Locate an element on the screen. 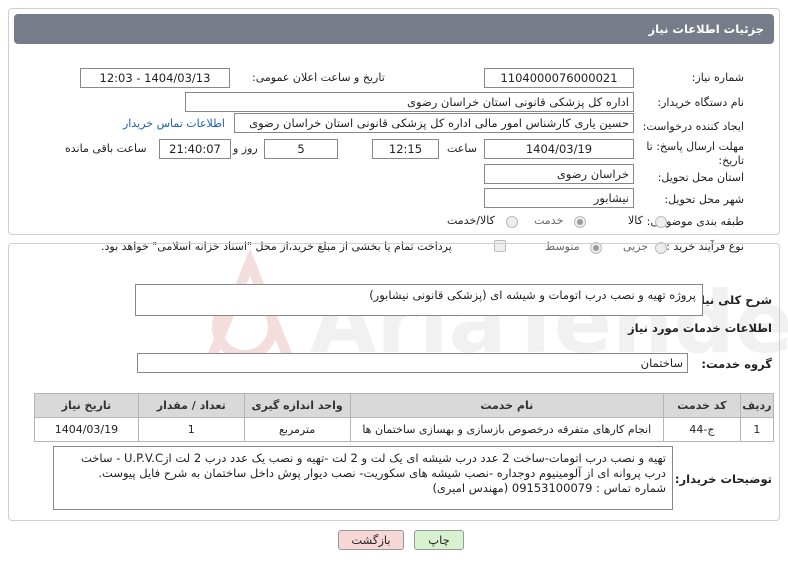  col-quantity: تعداد / مقدار is located at coordinates (191, 405).